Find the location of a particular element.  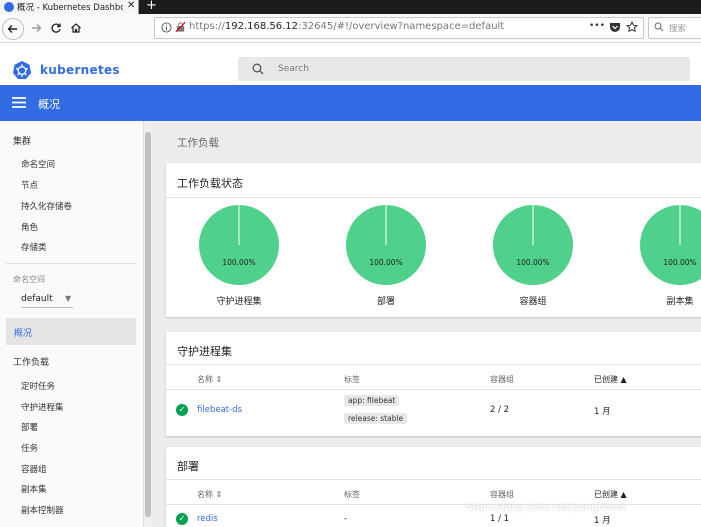

sidebar-item-deployments: 部署 is located at coordinates (29, 427).